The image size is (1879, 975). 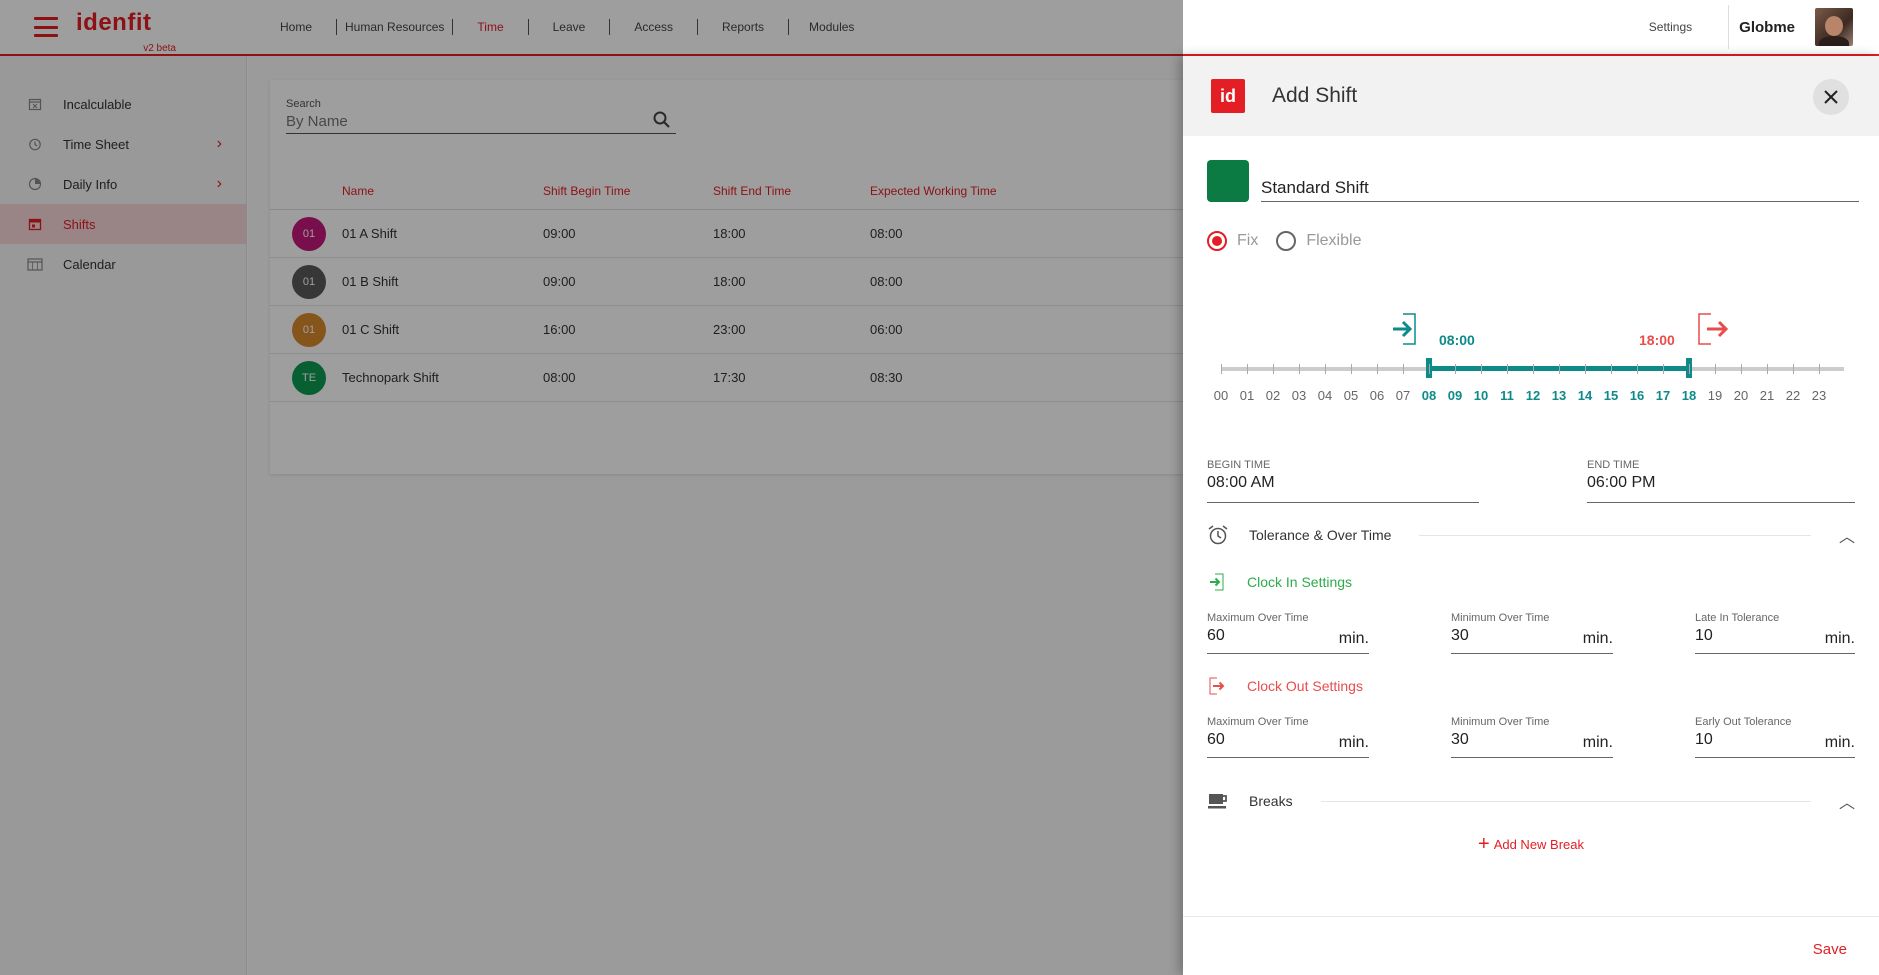 What do you see at coordinates (1315, 95) in the screenshot?
I see `drawer-title: Add Shift` at bounding box center [1315, 95].